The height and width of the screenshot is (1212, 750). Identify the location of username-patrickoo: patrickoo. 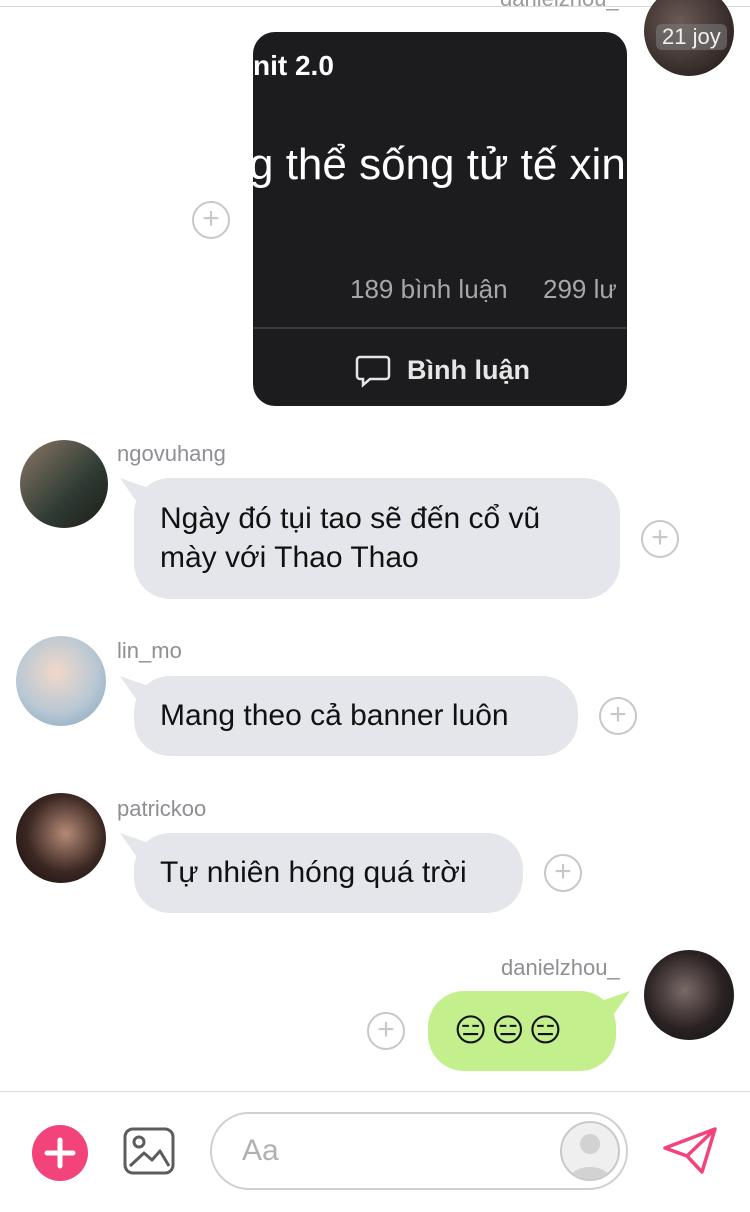
(162, 808).